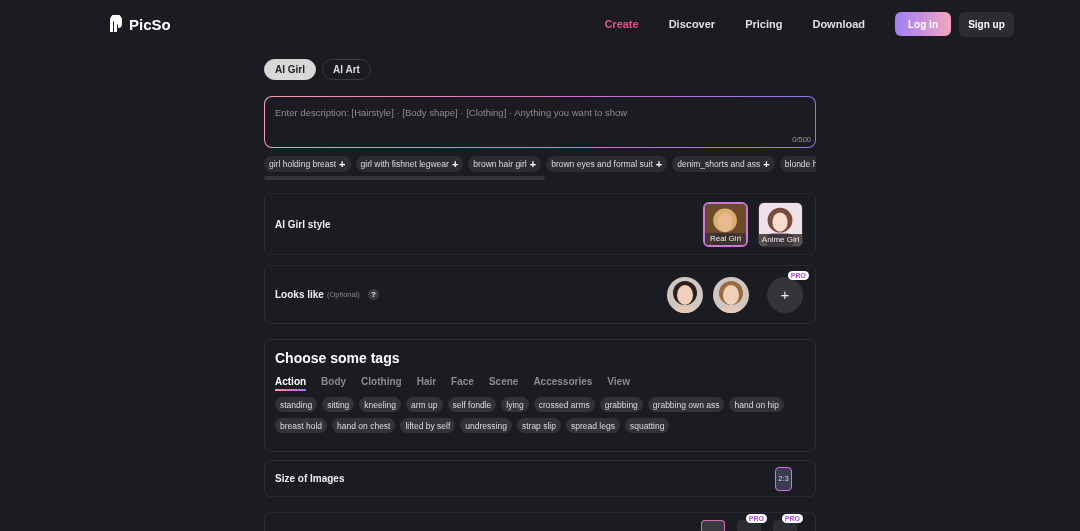  What do you see at coordinates (592, 425) in the screenshot?
I see `tag-chip: spread legs` at bounding box center [592, 425].